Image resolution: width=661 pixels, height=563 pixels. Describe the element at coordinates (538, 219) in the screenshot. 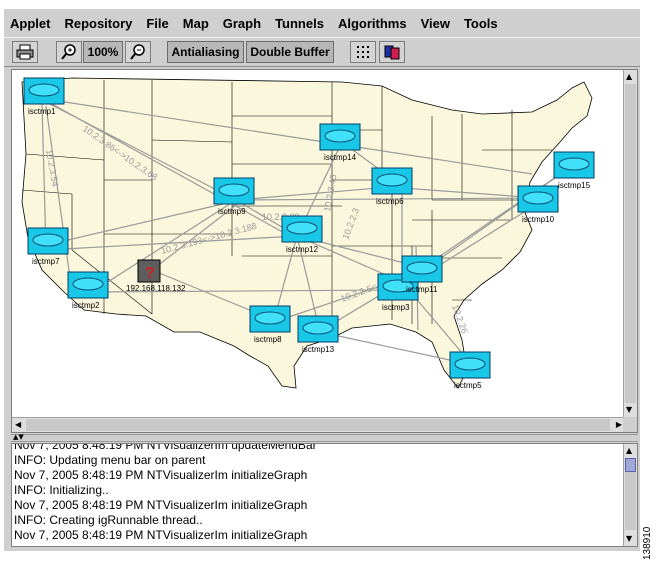

I see `router-label: isctmp10` at that location.